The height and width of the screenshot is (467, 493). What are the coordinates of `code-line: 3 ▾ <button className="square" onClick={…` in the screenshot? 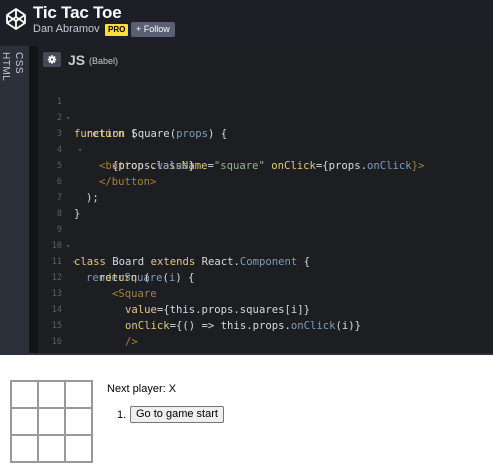 It's located at (265, 141).